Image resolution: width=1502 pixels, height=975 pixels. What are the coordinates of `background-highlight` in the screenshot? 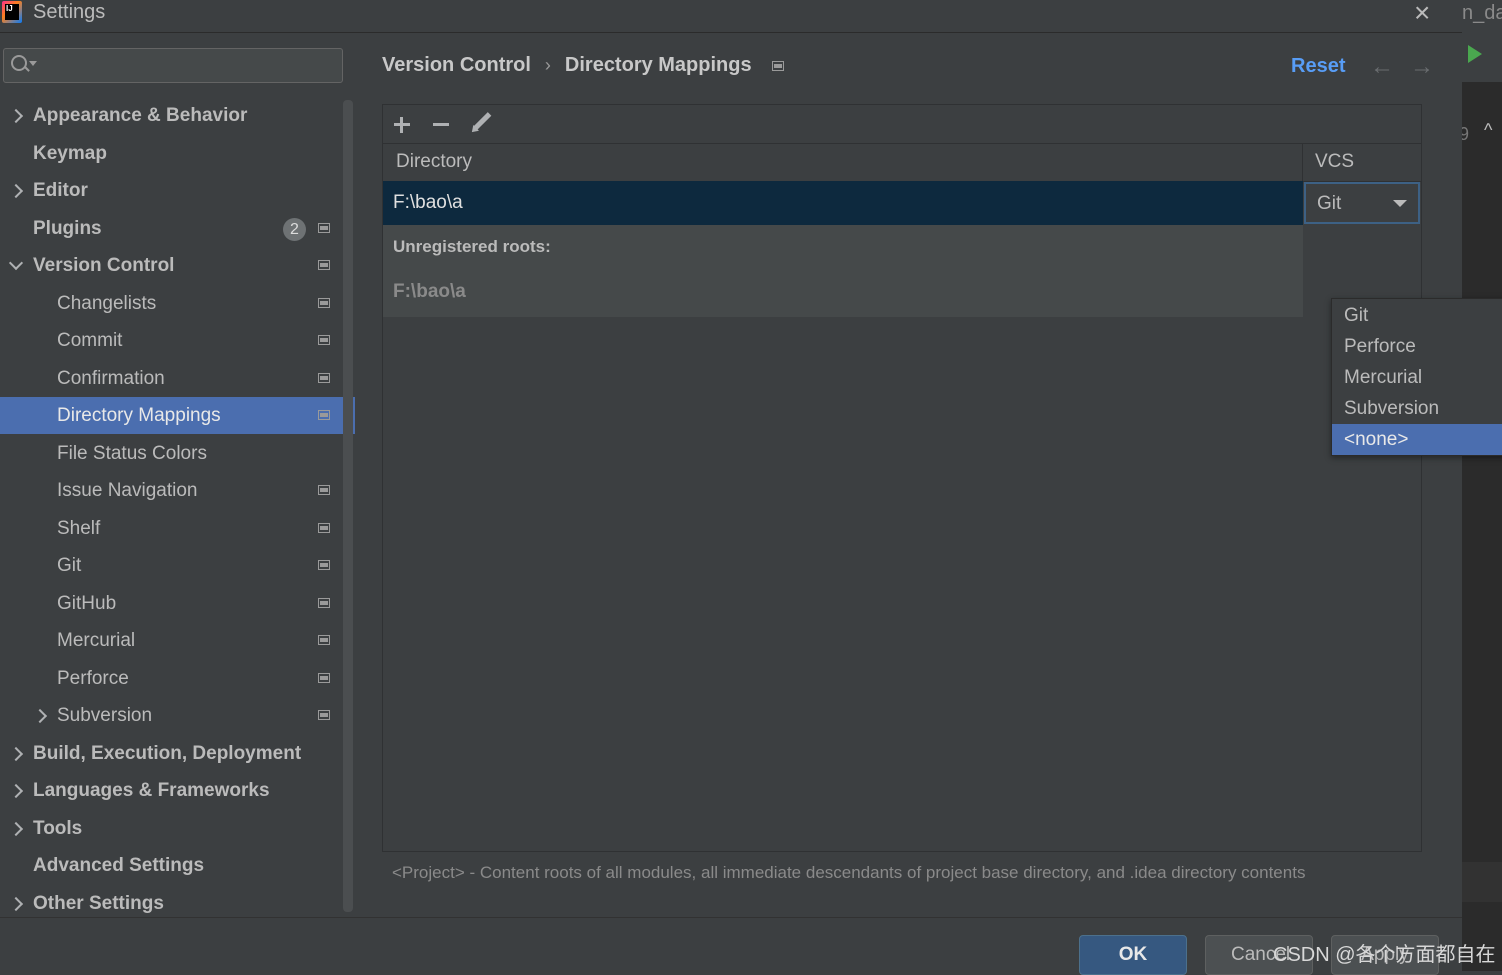 It's located at (1482, 882).